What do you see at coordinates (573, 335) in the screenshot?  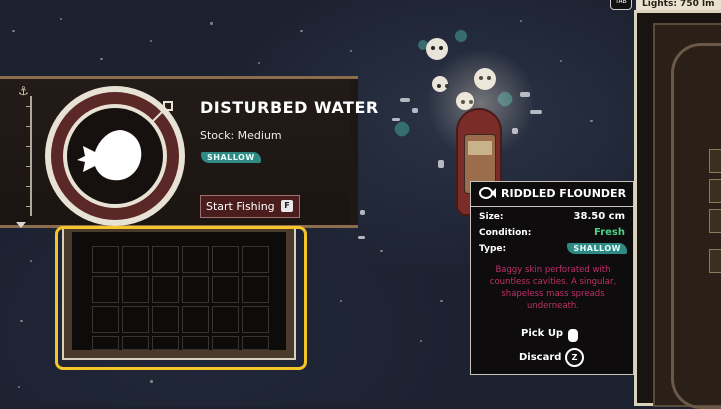 I see `mouse-click-icon` at bounding box center [573, 335].